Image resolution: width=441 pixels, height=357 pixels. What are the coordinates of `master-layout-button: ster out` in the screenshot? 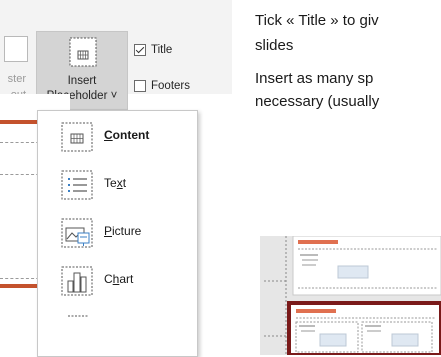 It's located at (15, 64).